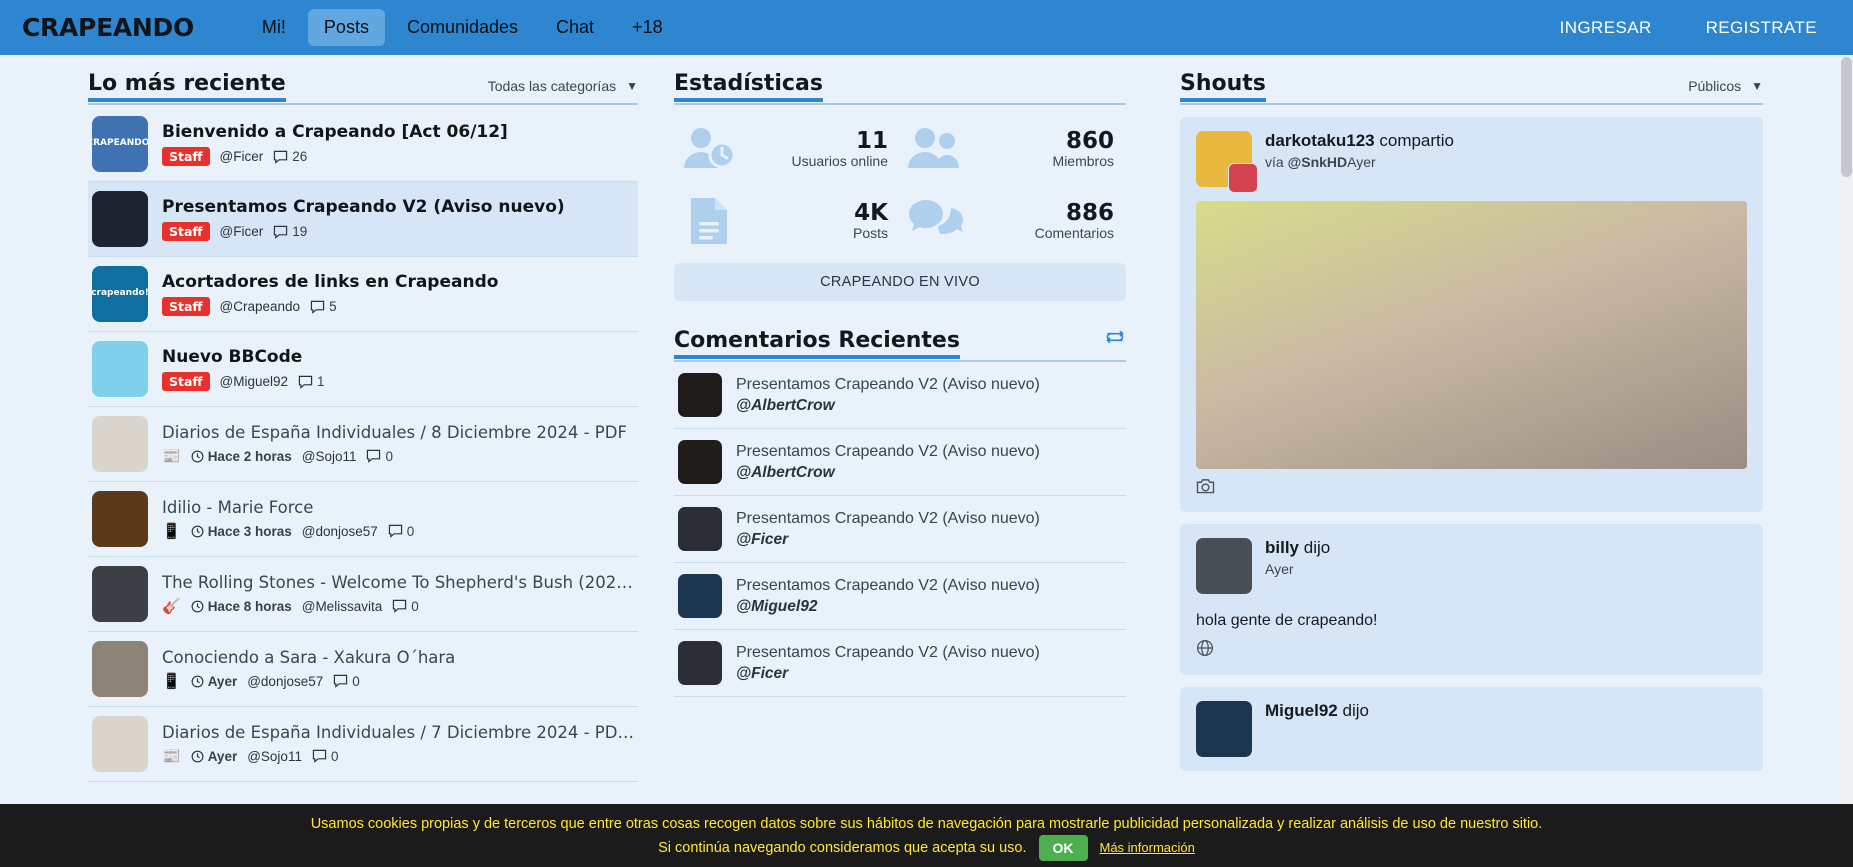  I want to click on shout-user-line: darkotaku123 compartio, so click(1359, 141).